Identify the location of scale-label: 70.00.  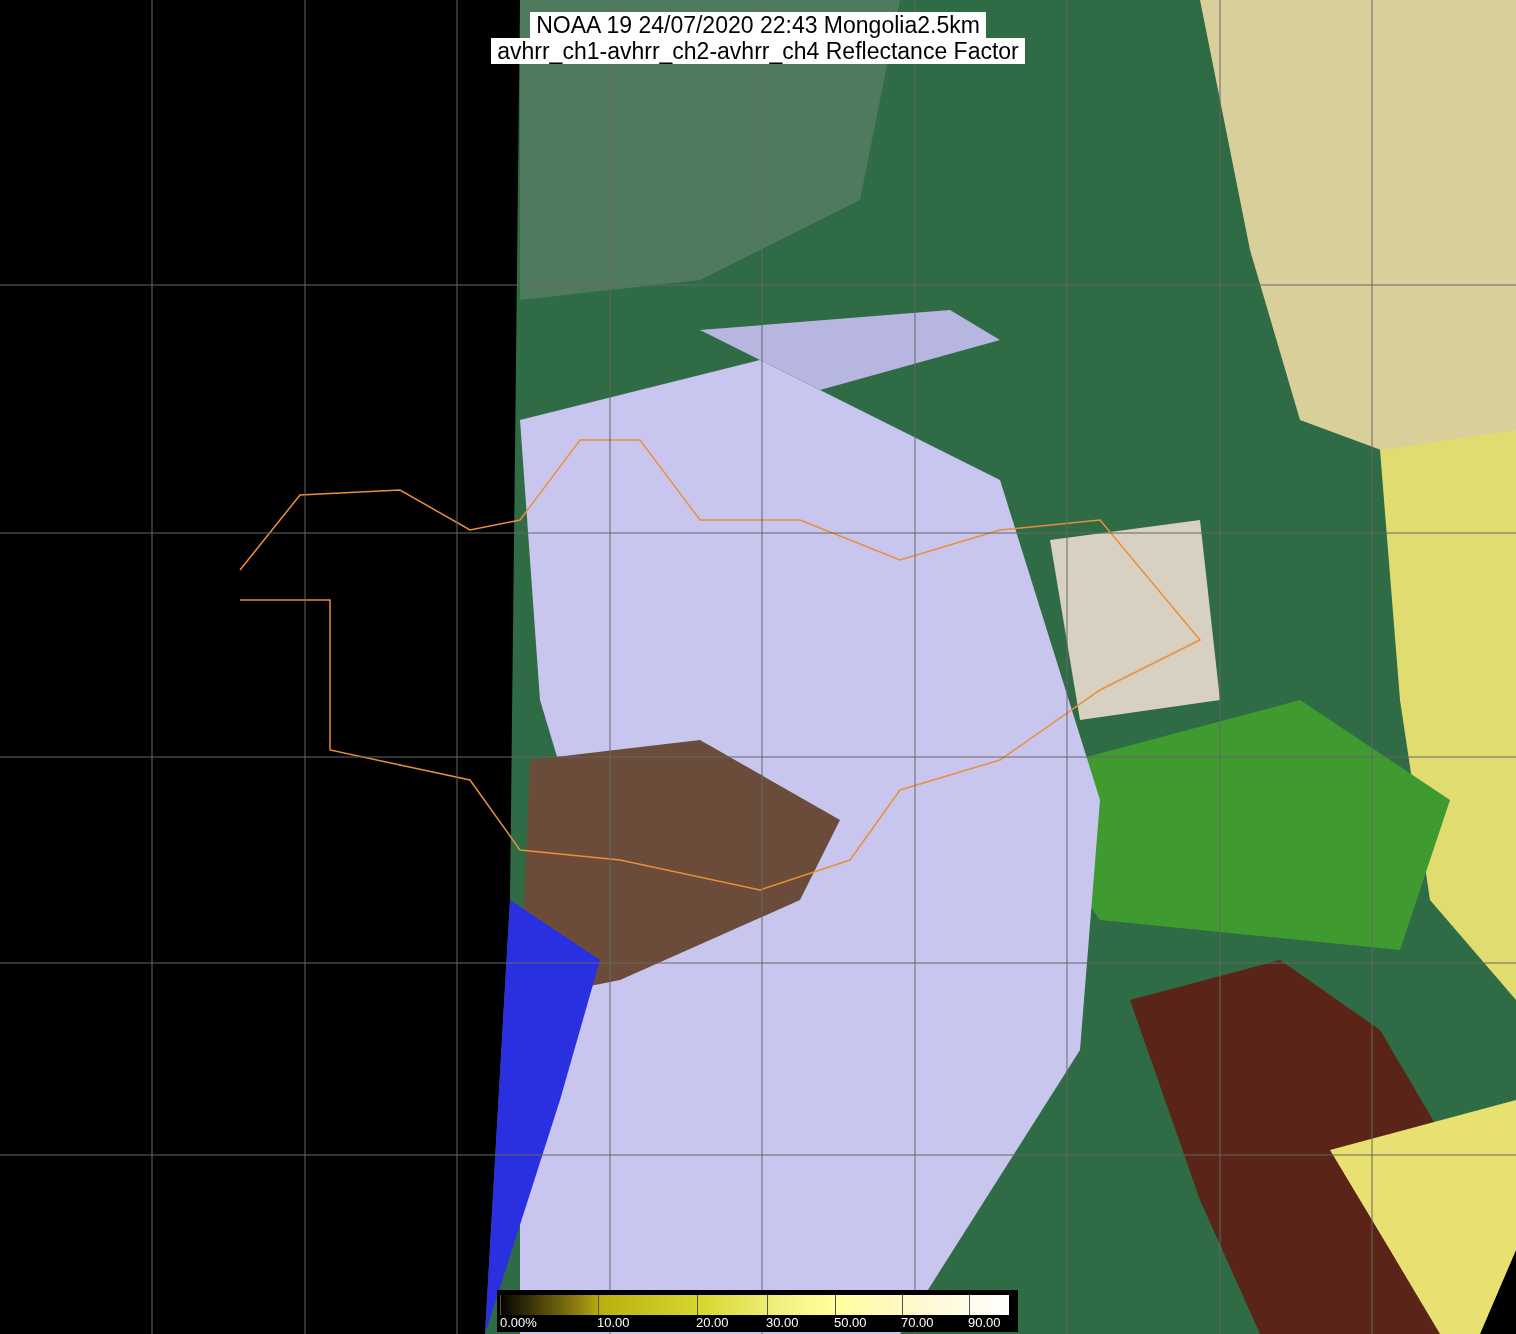
(917, 1322).